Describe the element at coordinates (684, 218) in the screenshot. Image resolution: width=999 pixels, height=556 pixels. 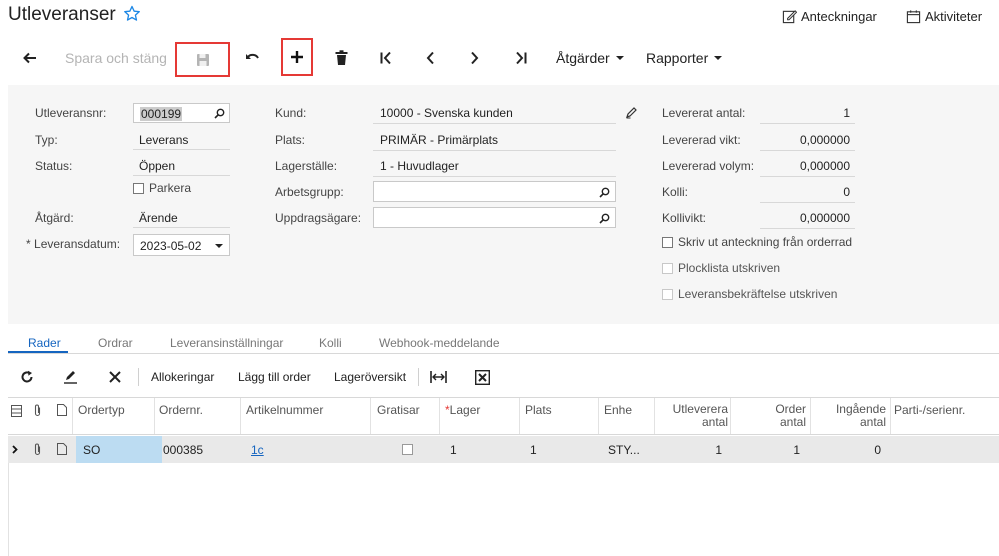
I see `package-weight-label: Kollivikt:` at that location.